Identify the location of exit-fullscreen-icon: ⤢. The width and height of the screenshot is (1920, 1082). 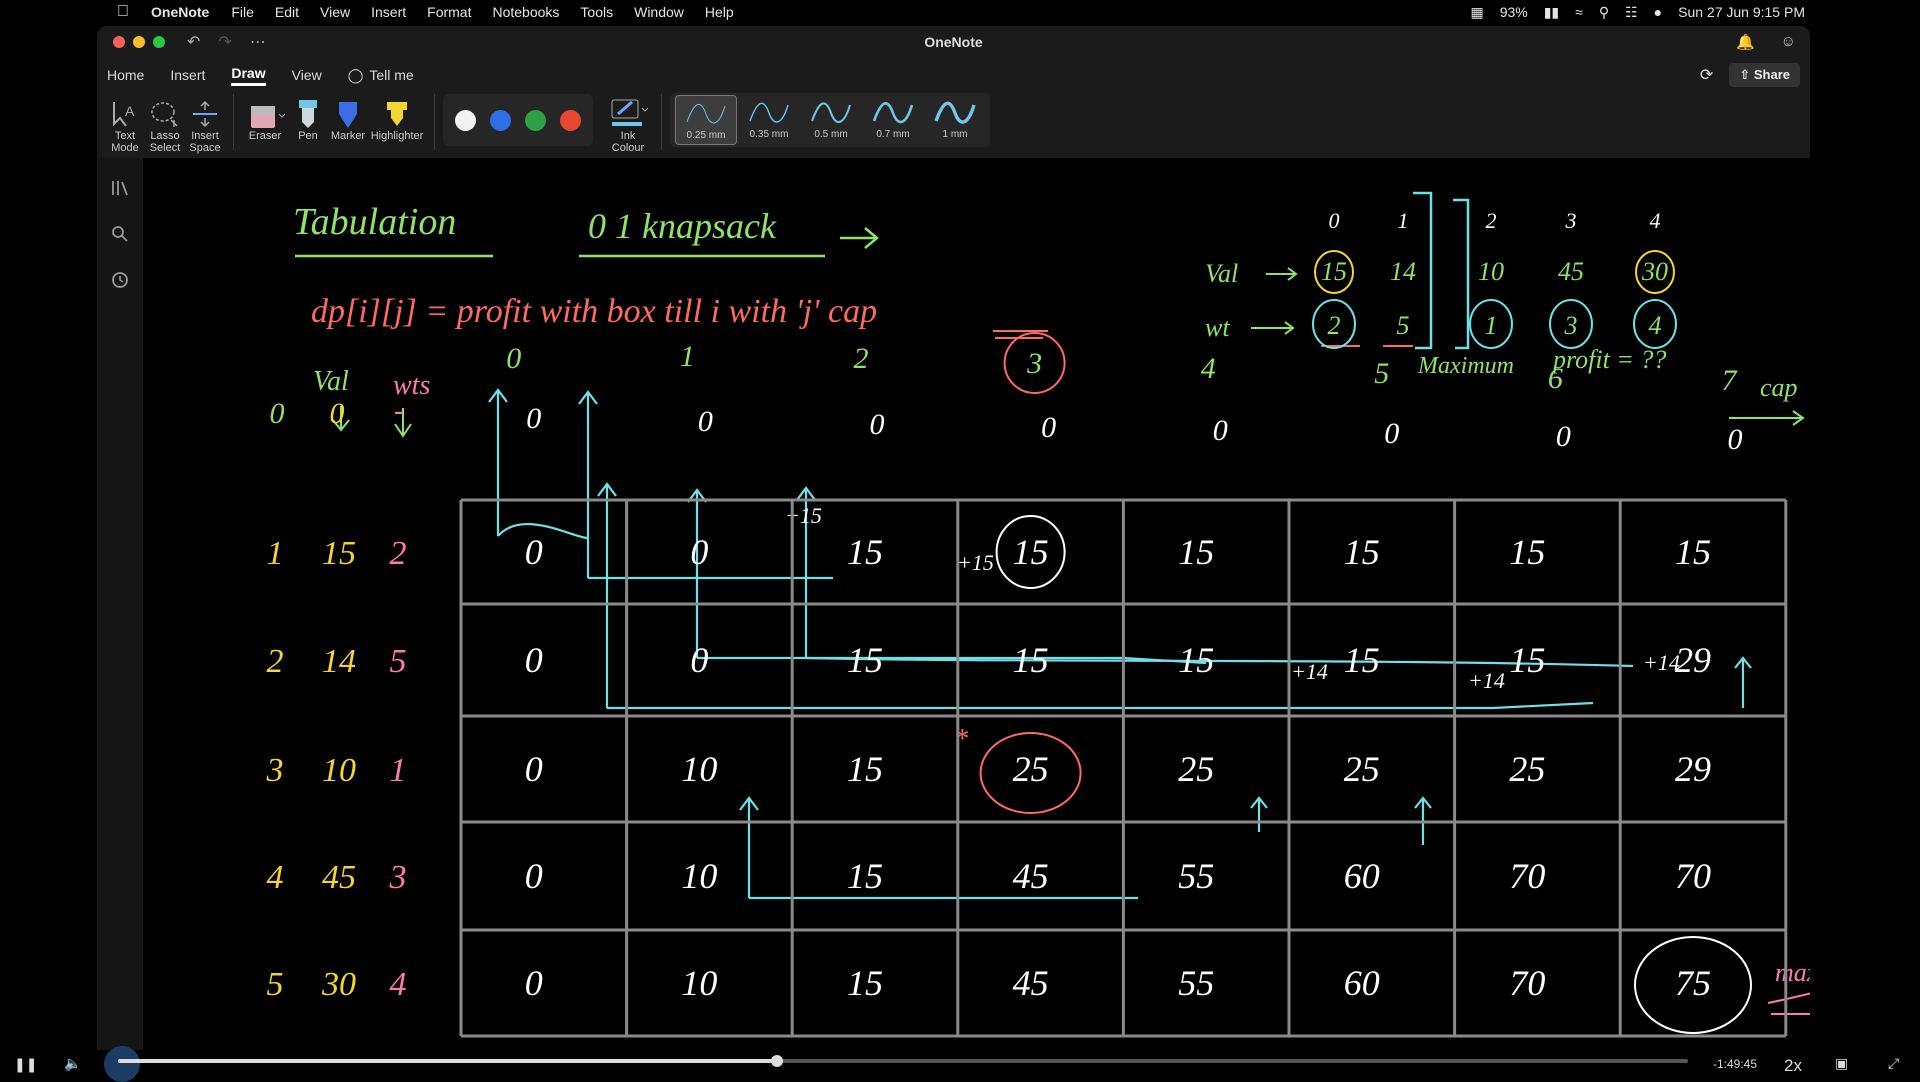
(1893, 1063).